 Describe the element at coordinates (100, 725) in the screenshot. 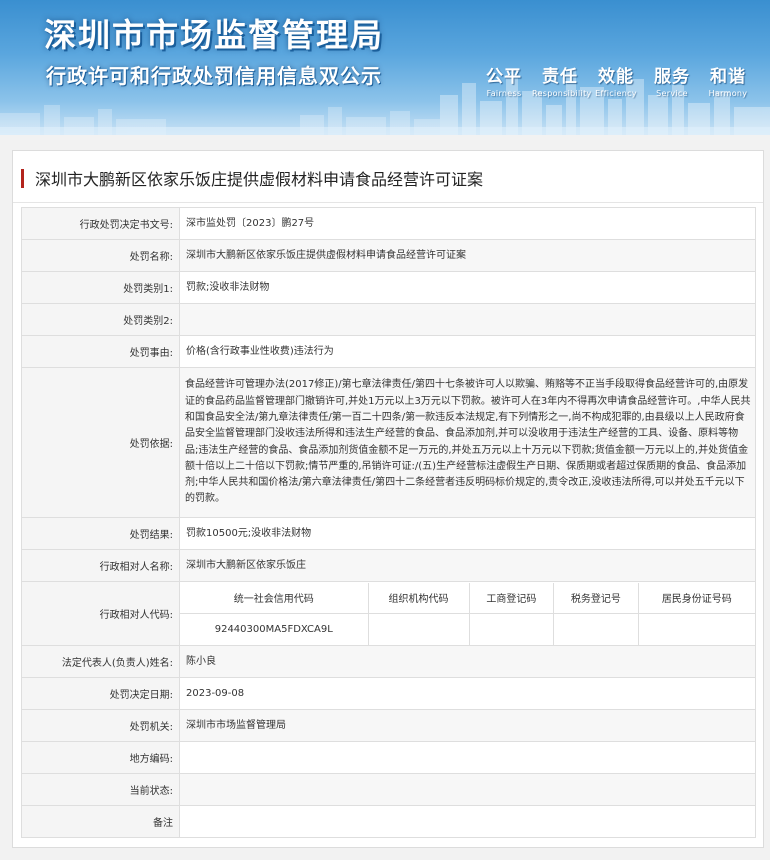

I see `field-label: 处罚机关:` at that location.